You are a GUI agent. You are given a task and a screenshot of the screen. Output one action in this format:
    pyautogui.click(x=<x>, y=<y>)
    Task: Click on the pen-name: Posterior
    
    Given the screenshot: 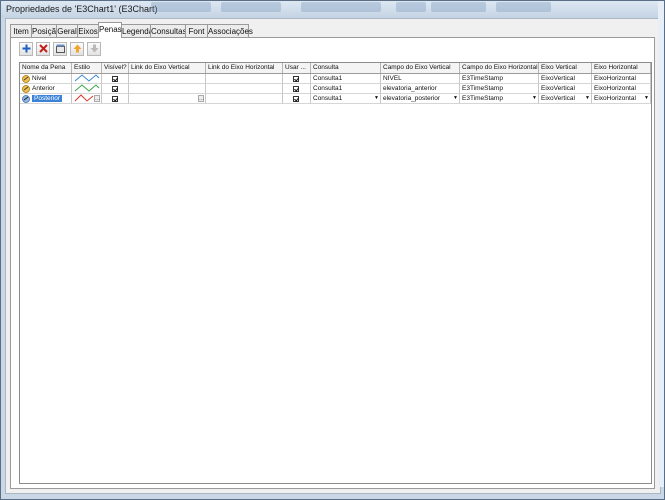 What is the action you would take?
    pyautogui.click(x=47, y=98)
    